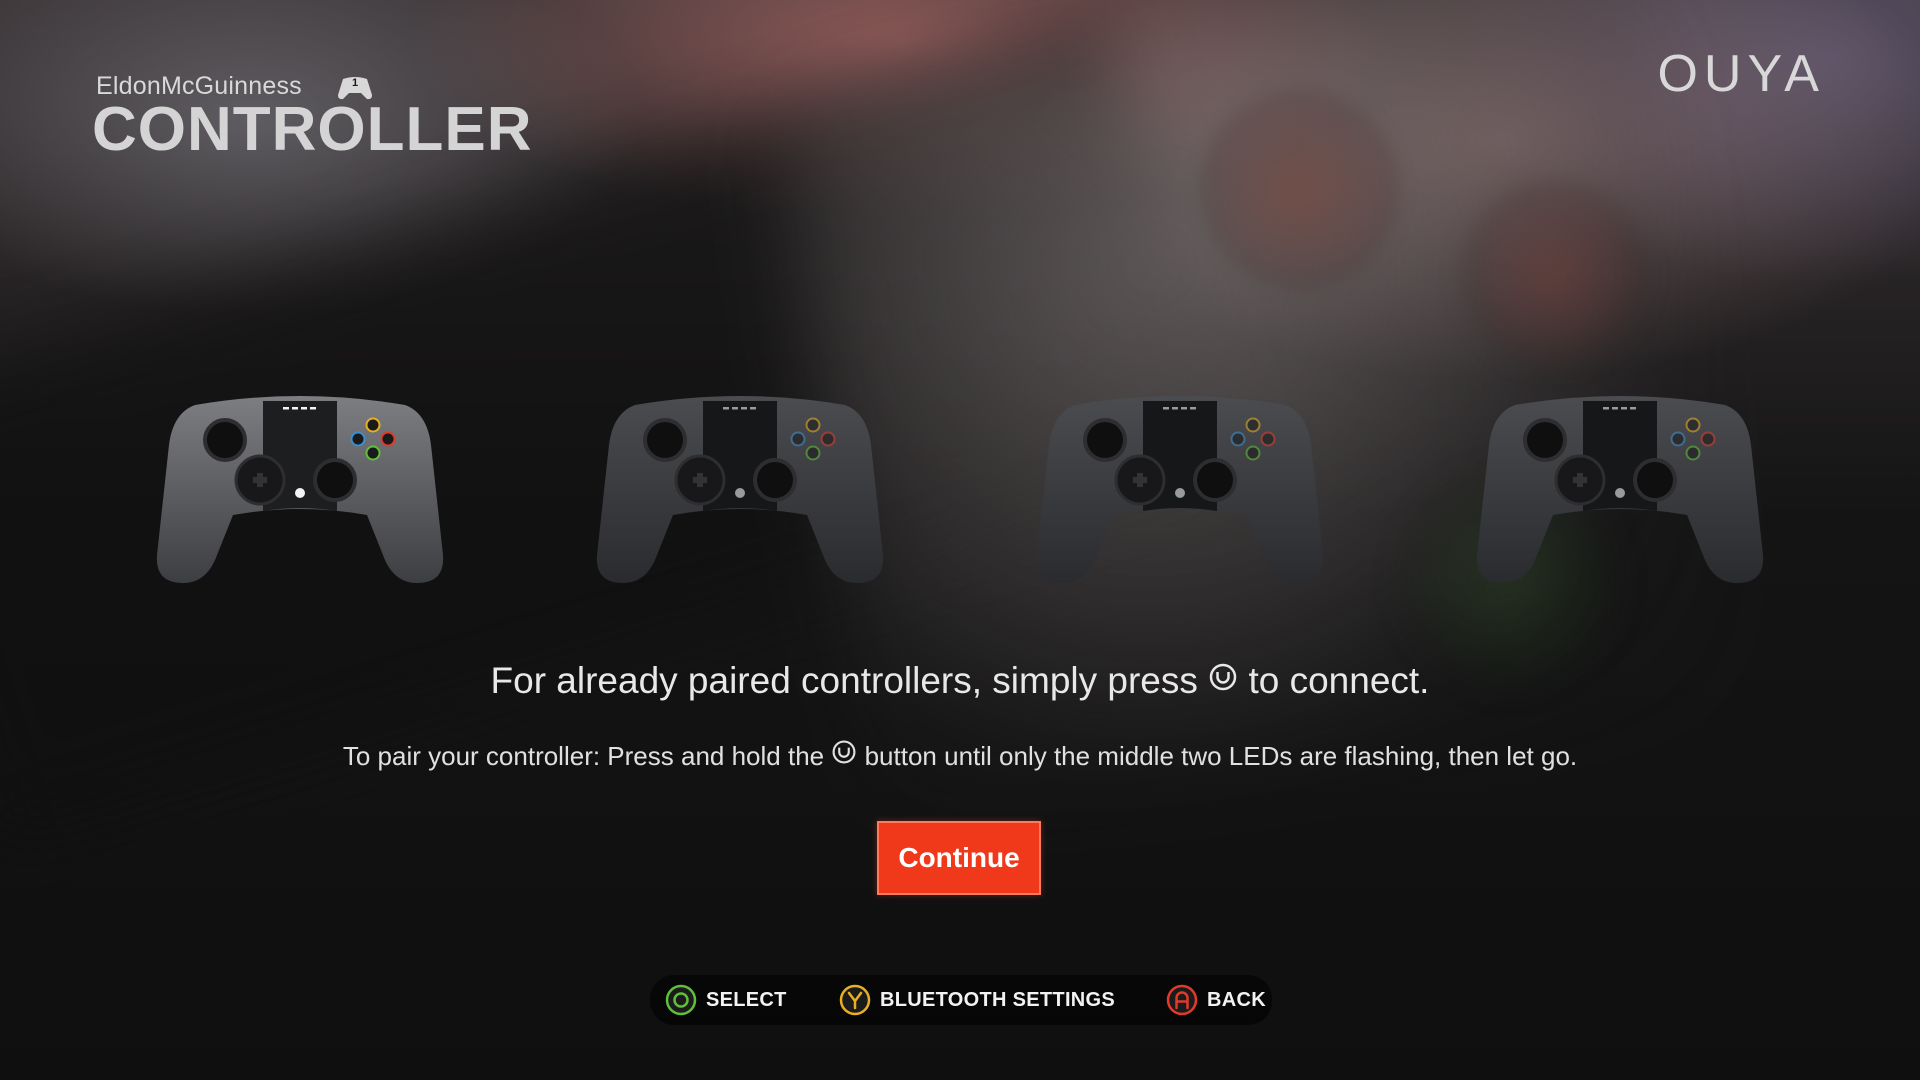 This screenshot has width=1920, height=1080. Describe the element at coordinates (312, 129) in the screenshot. I see `page-title: CONTROLLER` at that location.